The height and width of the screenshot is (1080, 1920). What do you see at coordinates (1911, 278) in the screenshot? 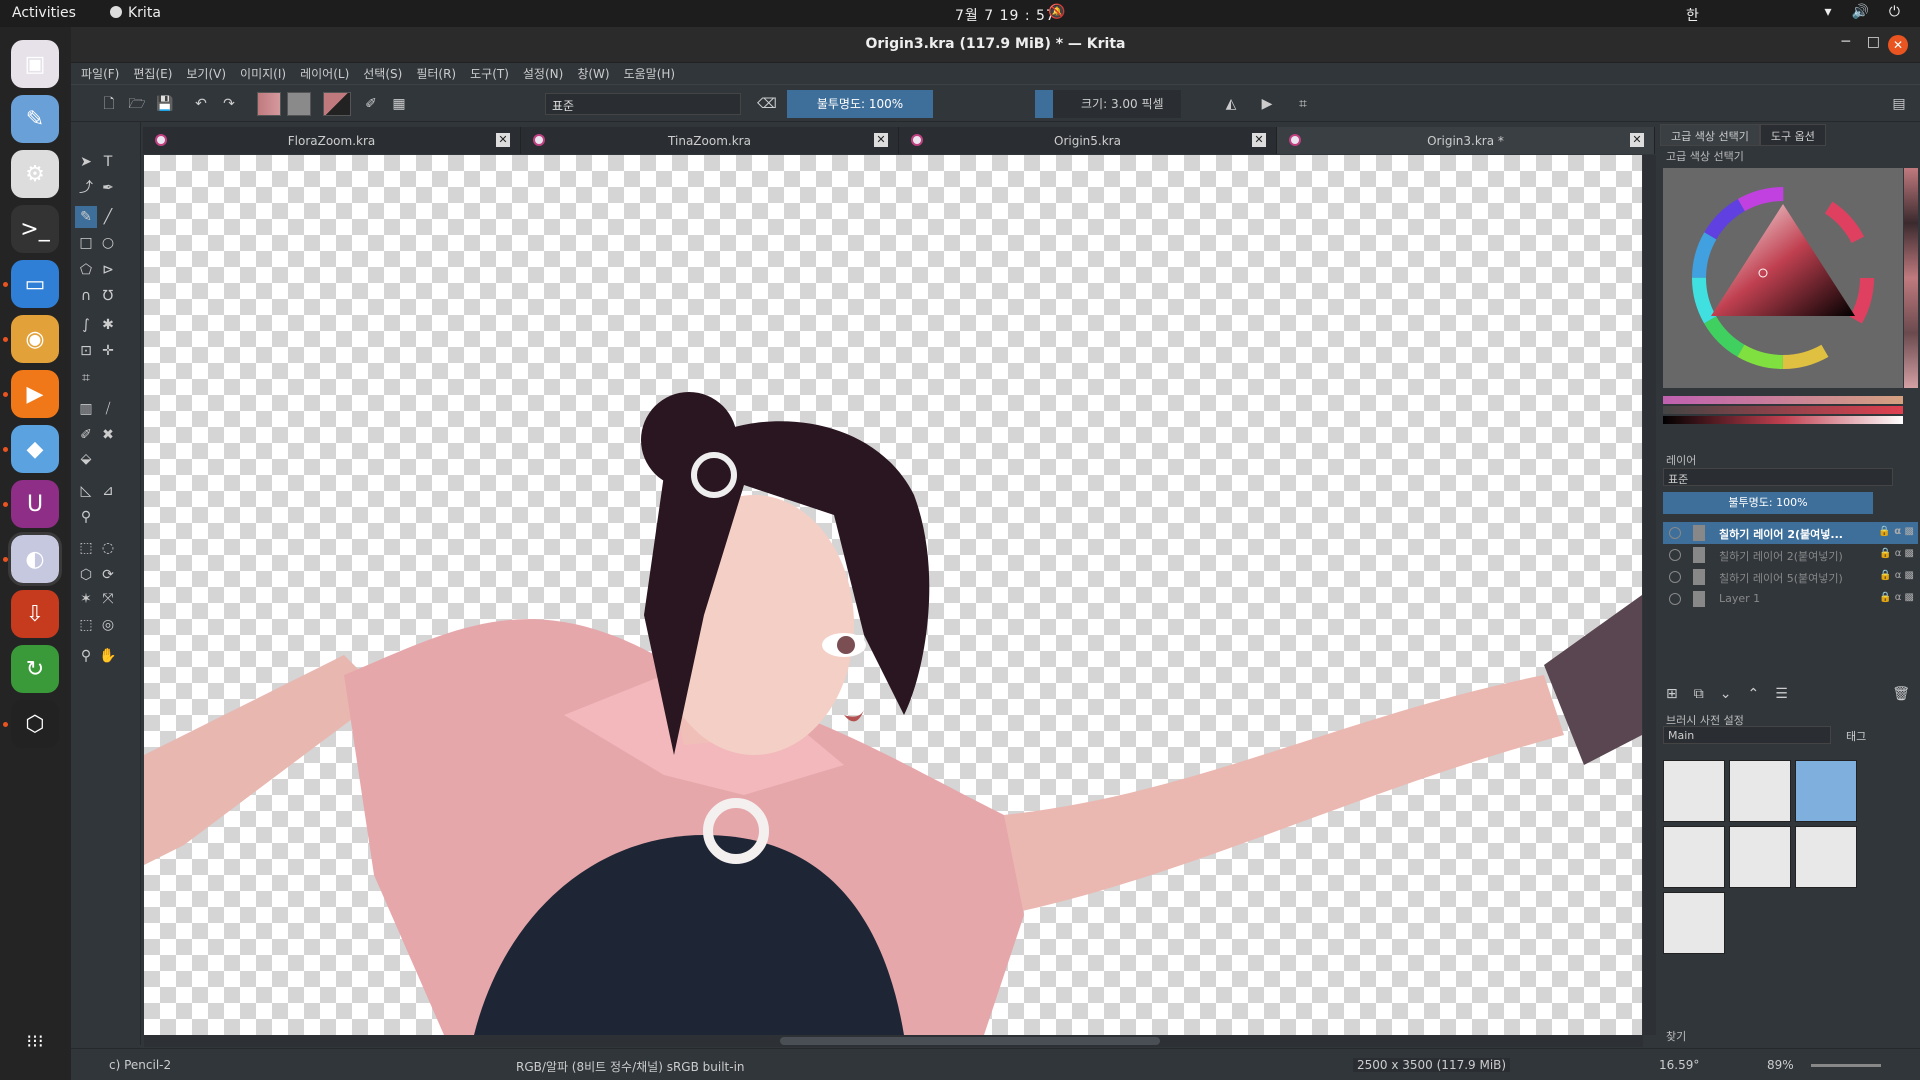
I see `color-history-strip` at bounding box center [1911, 278].